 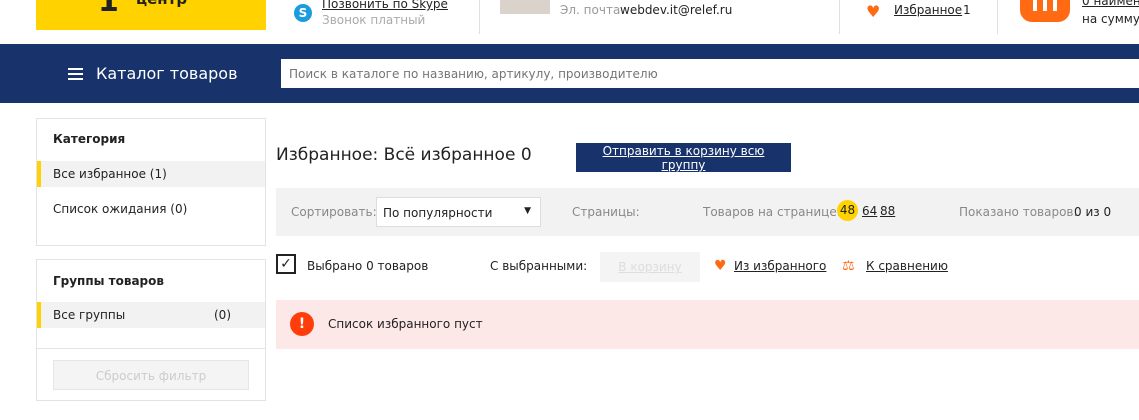 I want to click on shown-label: Показано товаров:, so click(x=1018, y=212).